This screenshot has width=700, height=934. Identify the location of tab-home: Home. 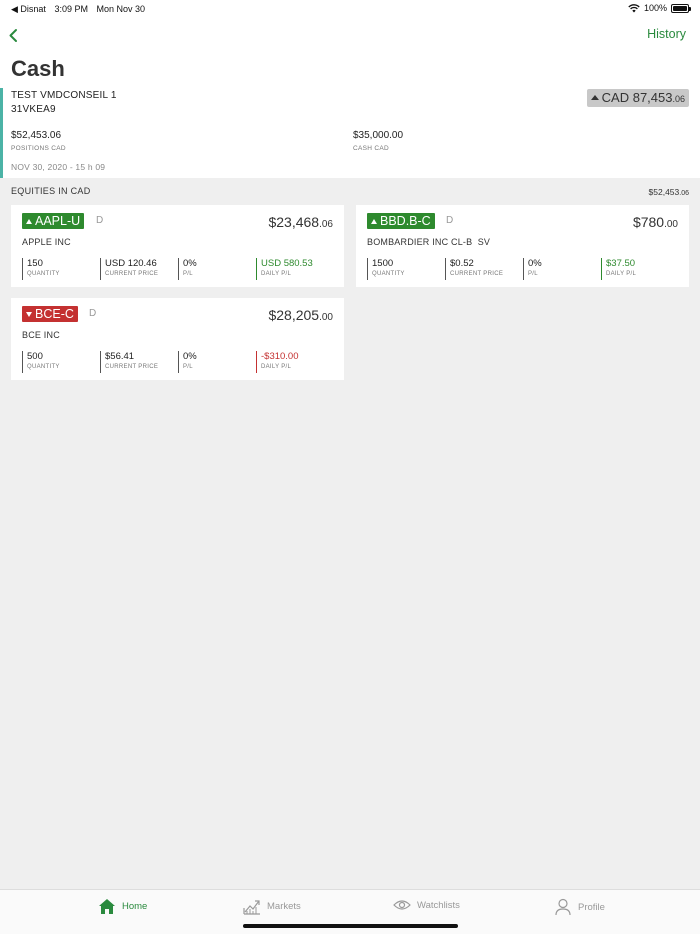
(122, 906).